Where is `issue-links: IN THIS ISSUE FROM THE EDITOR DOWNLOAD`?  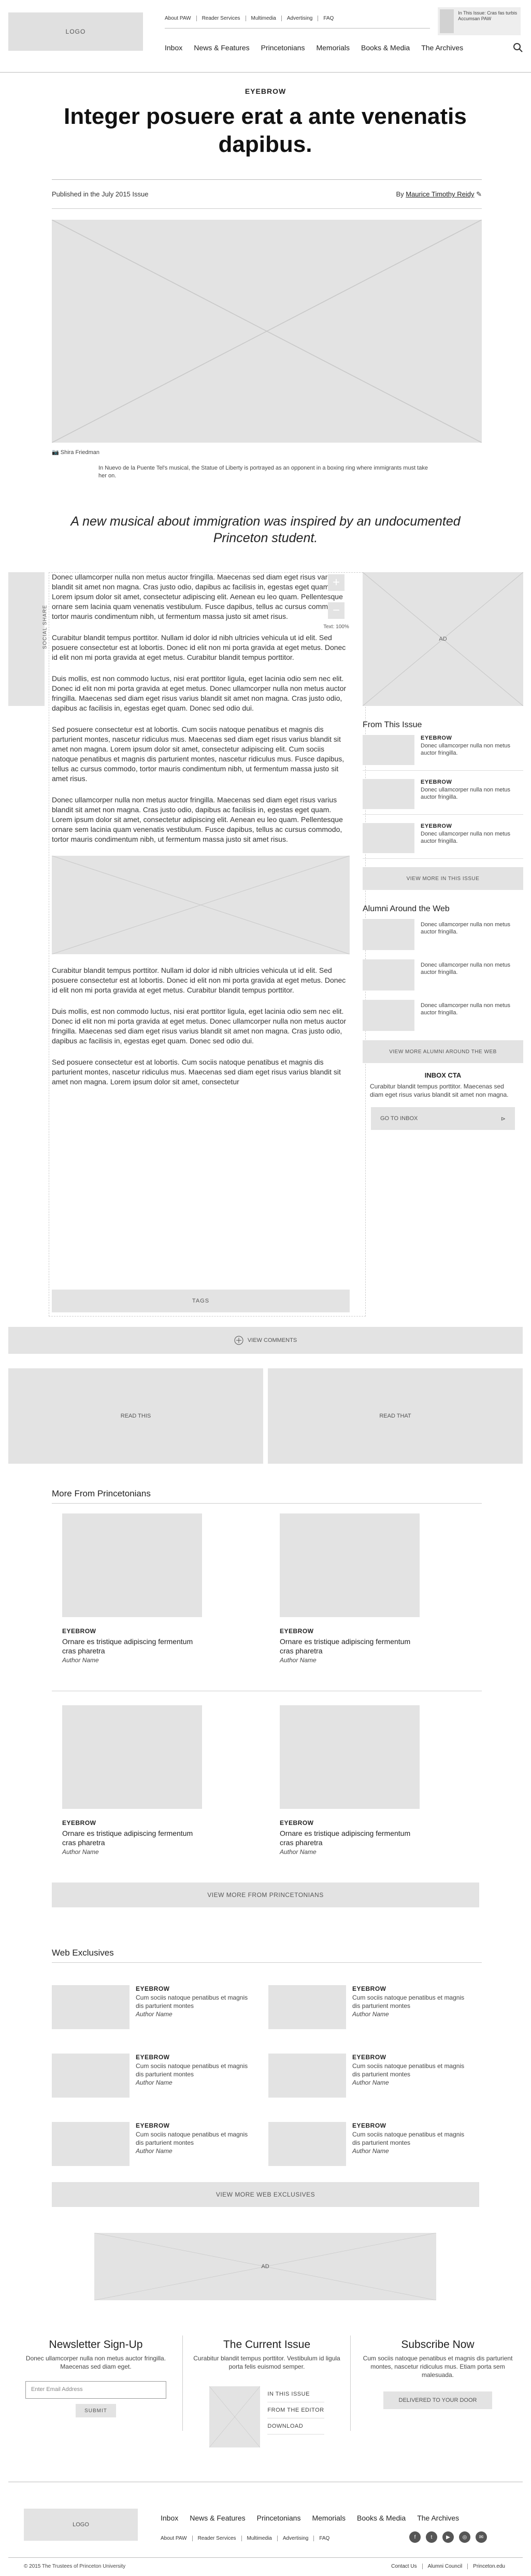
issue-links: IN THIS ISSUE FROM THE EDITOR DOWNLOAD is located at coordinates (295, 2416).